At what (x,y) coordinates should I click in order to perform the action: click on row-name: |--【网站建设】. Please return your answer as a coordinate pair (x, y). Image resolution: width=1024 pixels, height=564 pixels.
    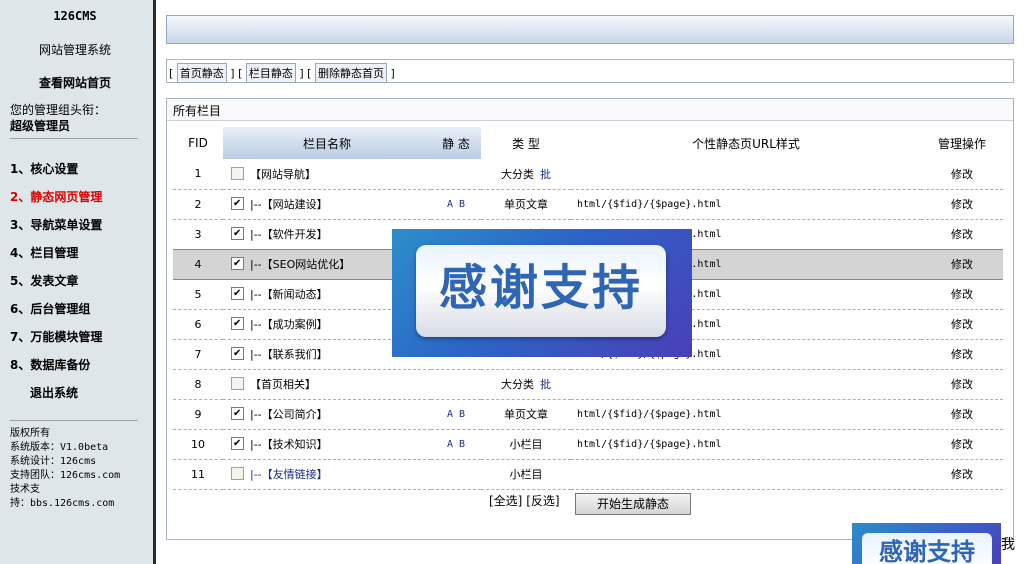
    Looking at the image, I should click on (289, 204).